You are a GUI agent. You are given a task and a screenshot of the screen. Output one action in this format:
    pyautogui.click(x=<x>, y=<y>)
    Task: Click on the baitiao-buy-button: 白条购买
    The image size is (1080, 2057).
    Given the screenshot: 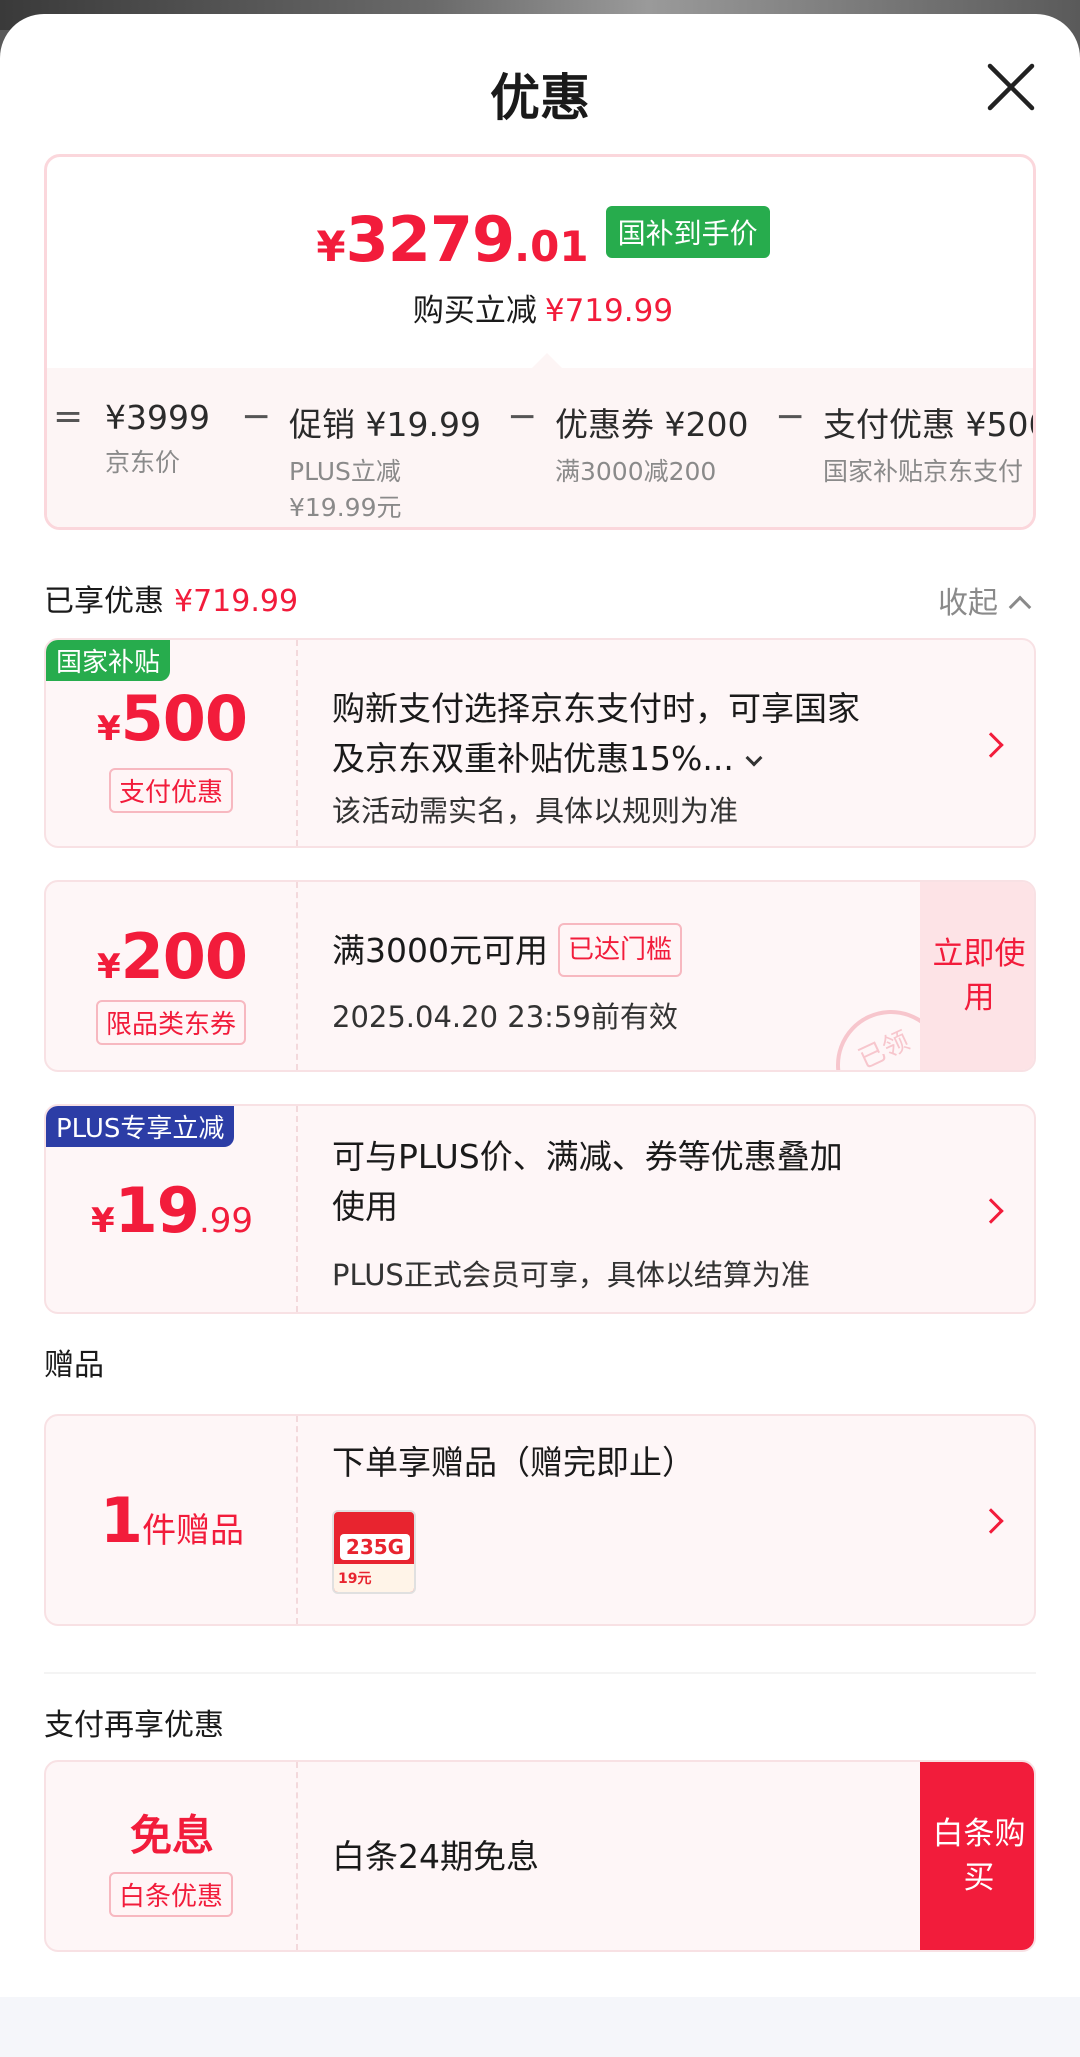 What is the action you would take?
    pyautogui.click(x=977, y=1856)
    